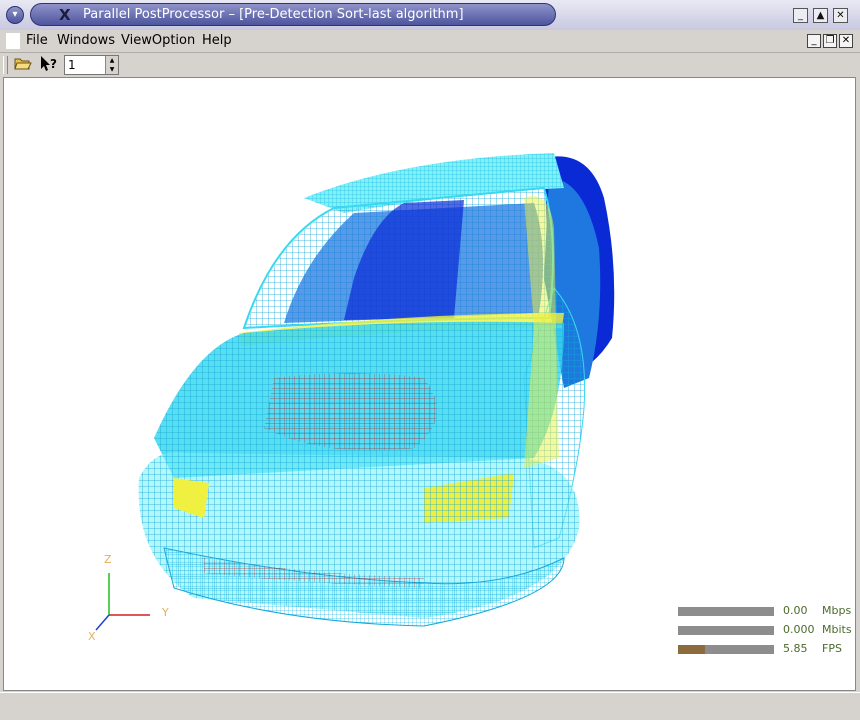 The height and width of the screenshot is (720, 860). What do you see at coordinates (23, 65) in the screenshot?
I see `open-folder-icon` at bounding box center [23, 65].